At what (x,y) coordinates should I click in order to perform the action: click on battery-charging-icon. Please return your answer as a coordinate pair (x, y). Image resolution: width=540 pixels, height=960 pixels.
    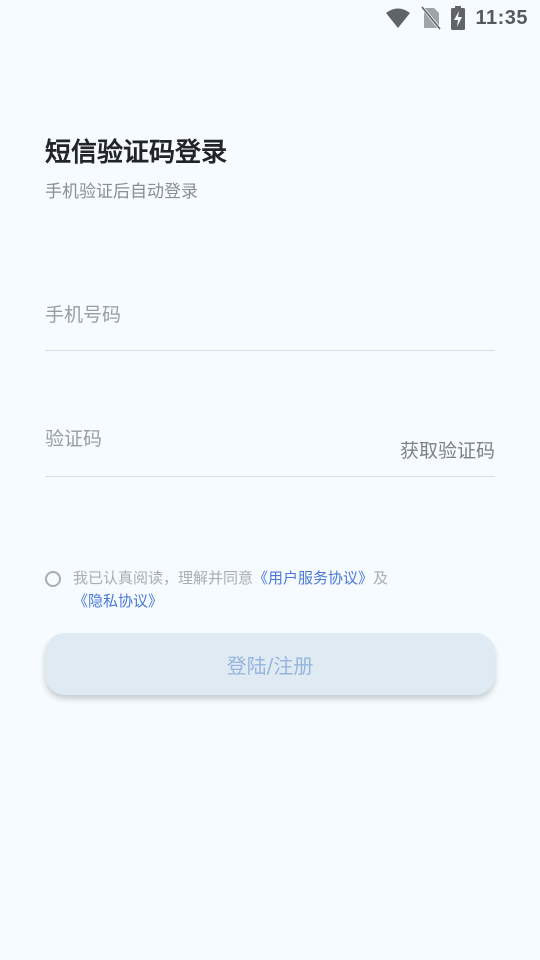
    Looking at the image, I should click on (458, 18).